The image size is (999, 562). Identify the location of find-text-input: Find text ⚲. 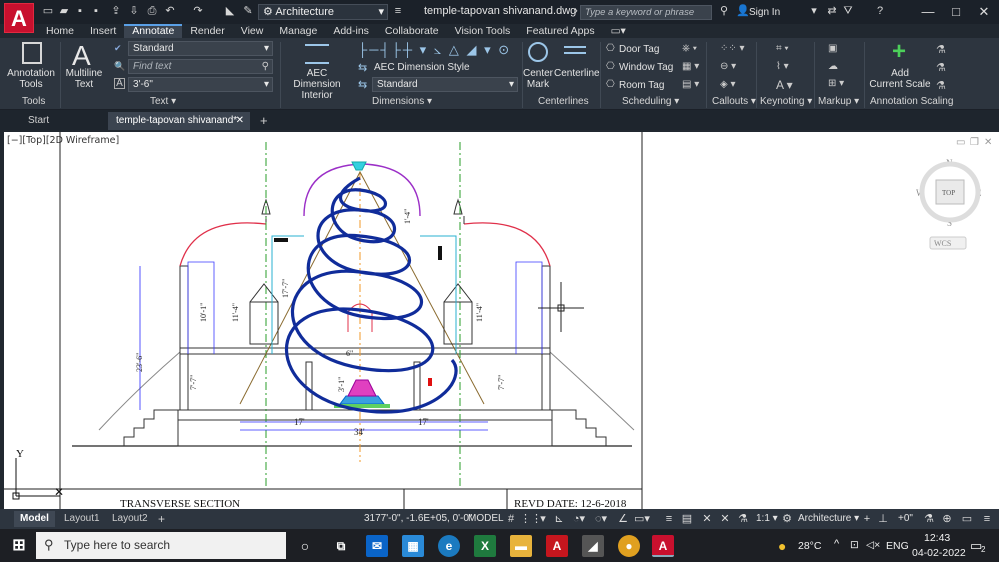
(200, 66).